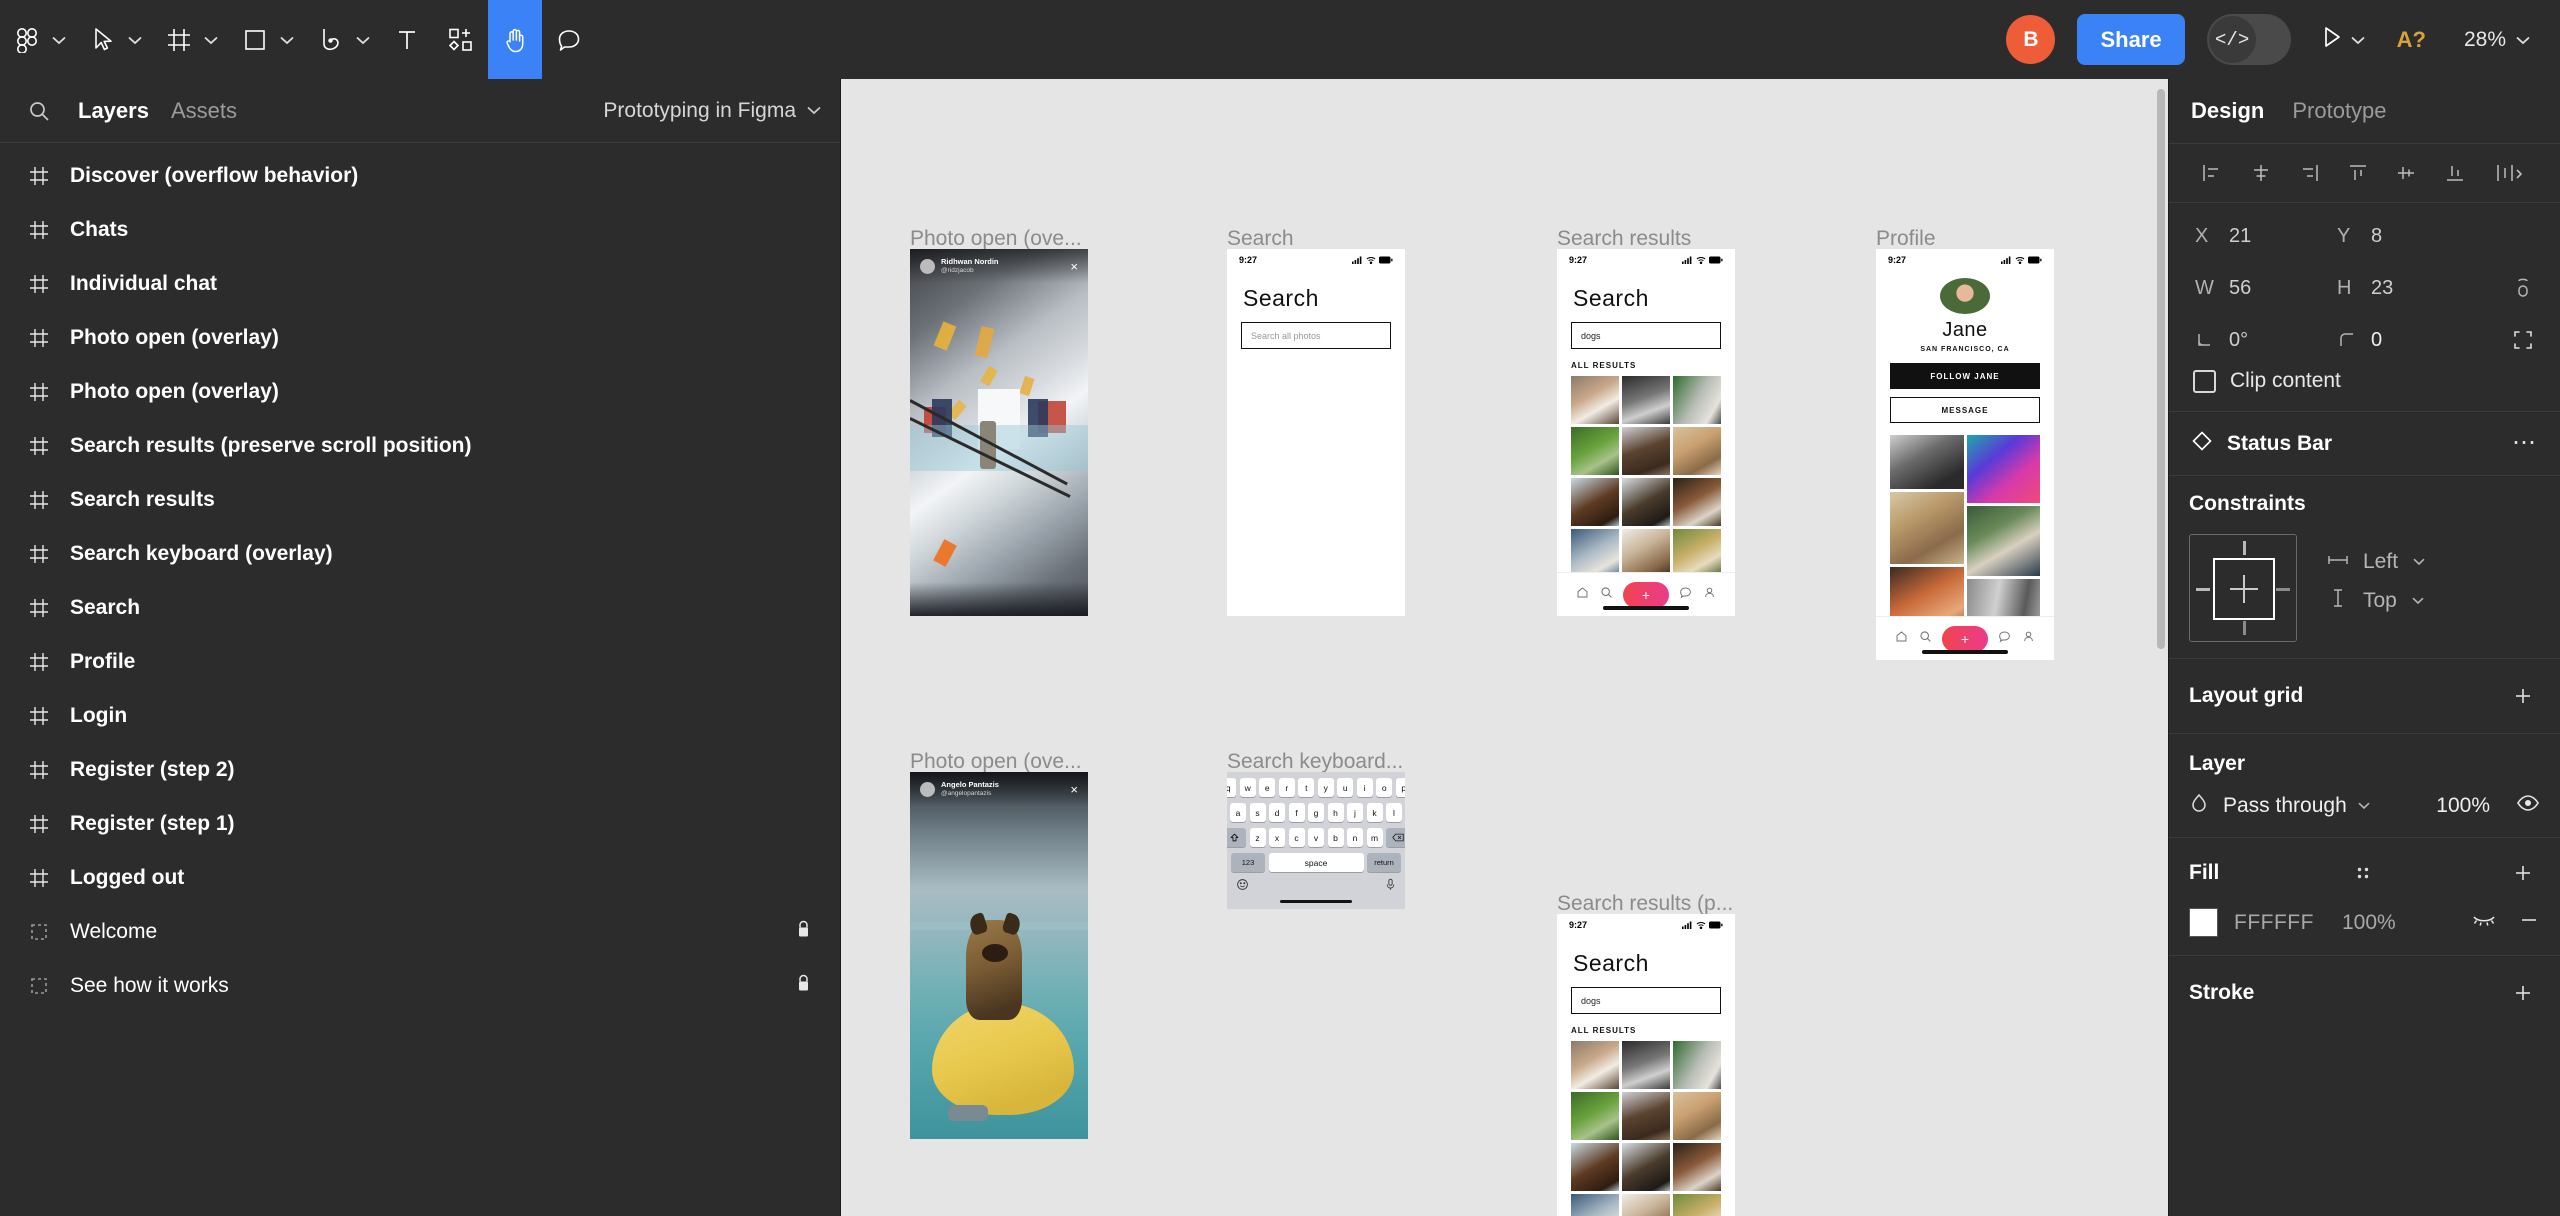 The height and width of the screenshot is (1216, 2560). I want to click on key-v: v, so click(1316, 837).